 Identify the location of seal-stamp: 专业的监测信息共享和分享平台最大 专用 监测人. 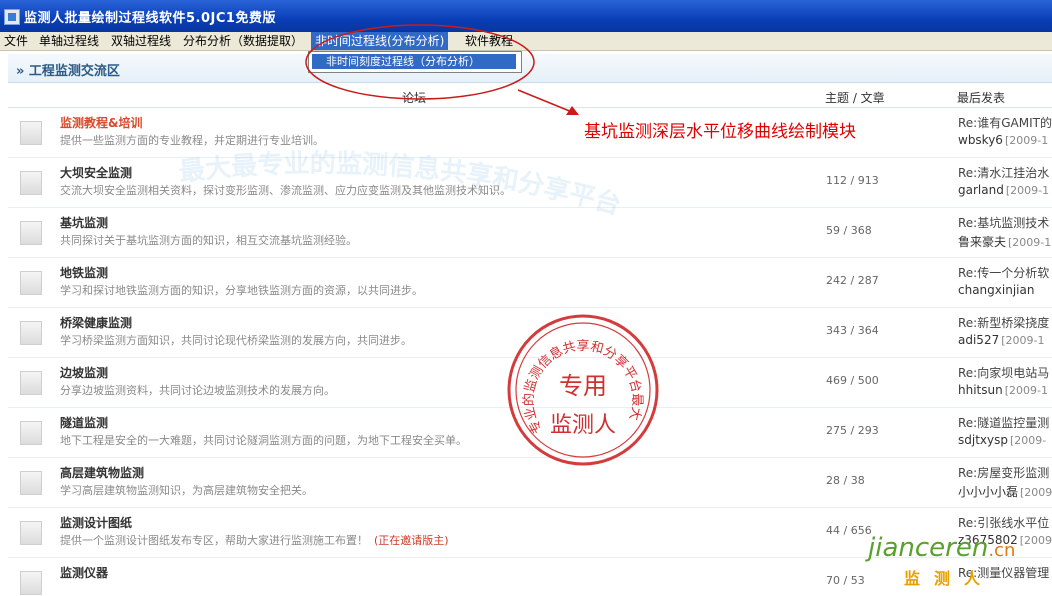
(583, 390).